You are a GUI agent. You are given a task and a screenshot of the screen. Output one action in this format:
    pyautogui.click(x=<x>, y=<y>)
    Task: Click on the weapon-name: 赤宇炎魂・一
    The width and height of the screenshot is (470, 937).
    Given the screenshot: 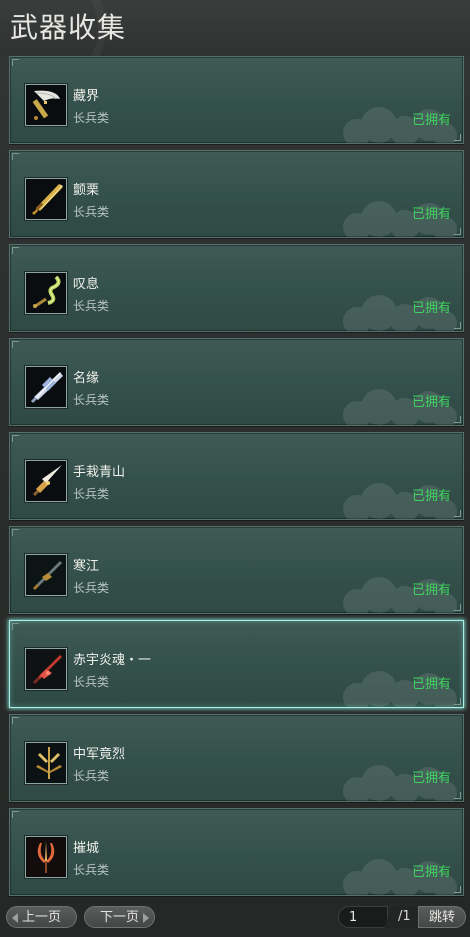 What is the action you would take?
    pyautogui.click(x=112, y=660)
    